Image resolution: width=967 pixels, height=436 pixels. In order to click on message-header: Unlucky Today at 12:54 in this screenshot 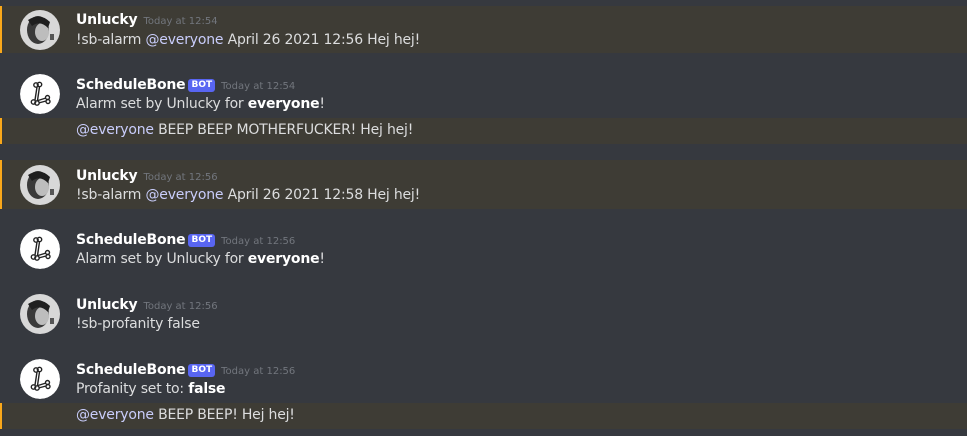, I will do `click(147, 19)`.